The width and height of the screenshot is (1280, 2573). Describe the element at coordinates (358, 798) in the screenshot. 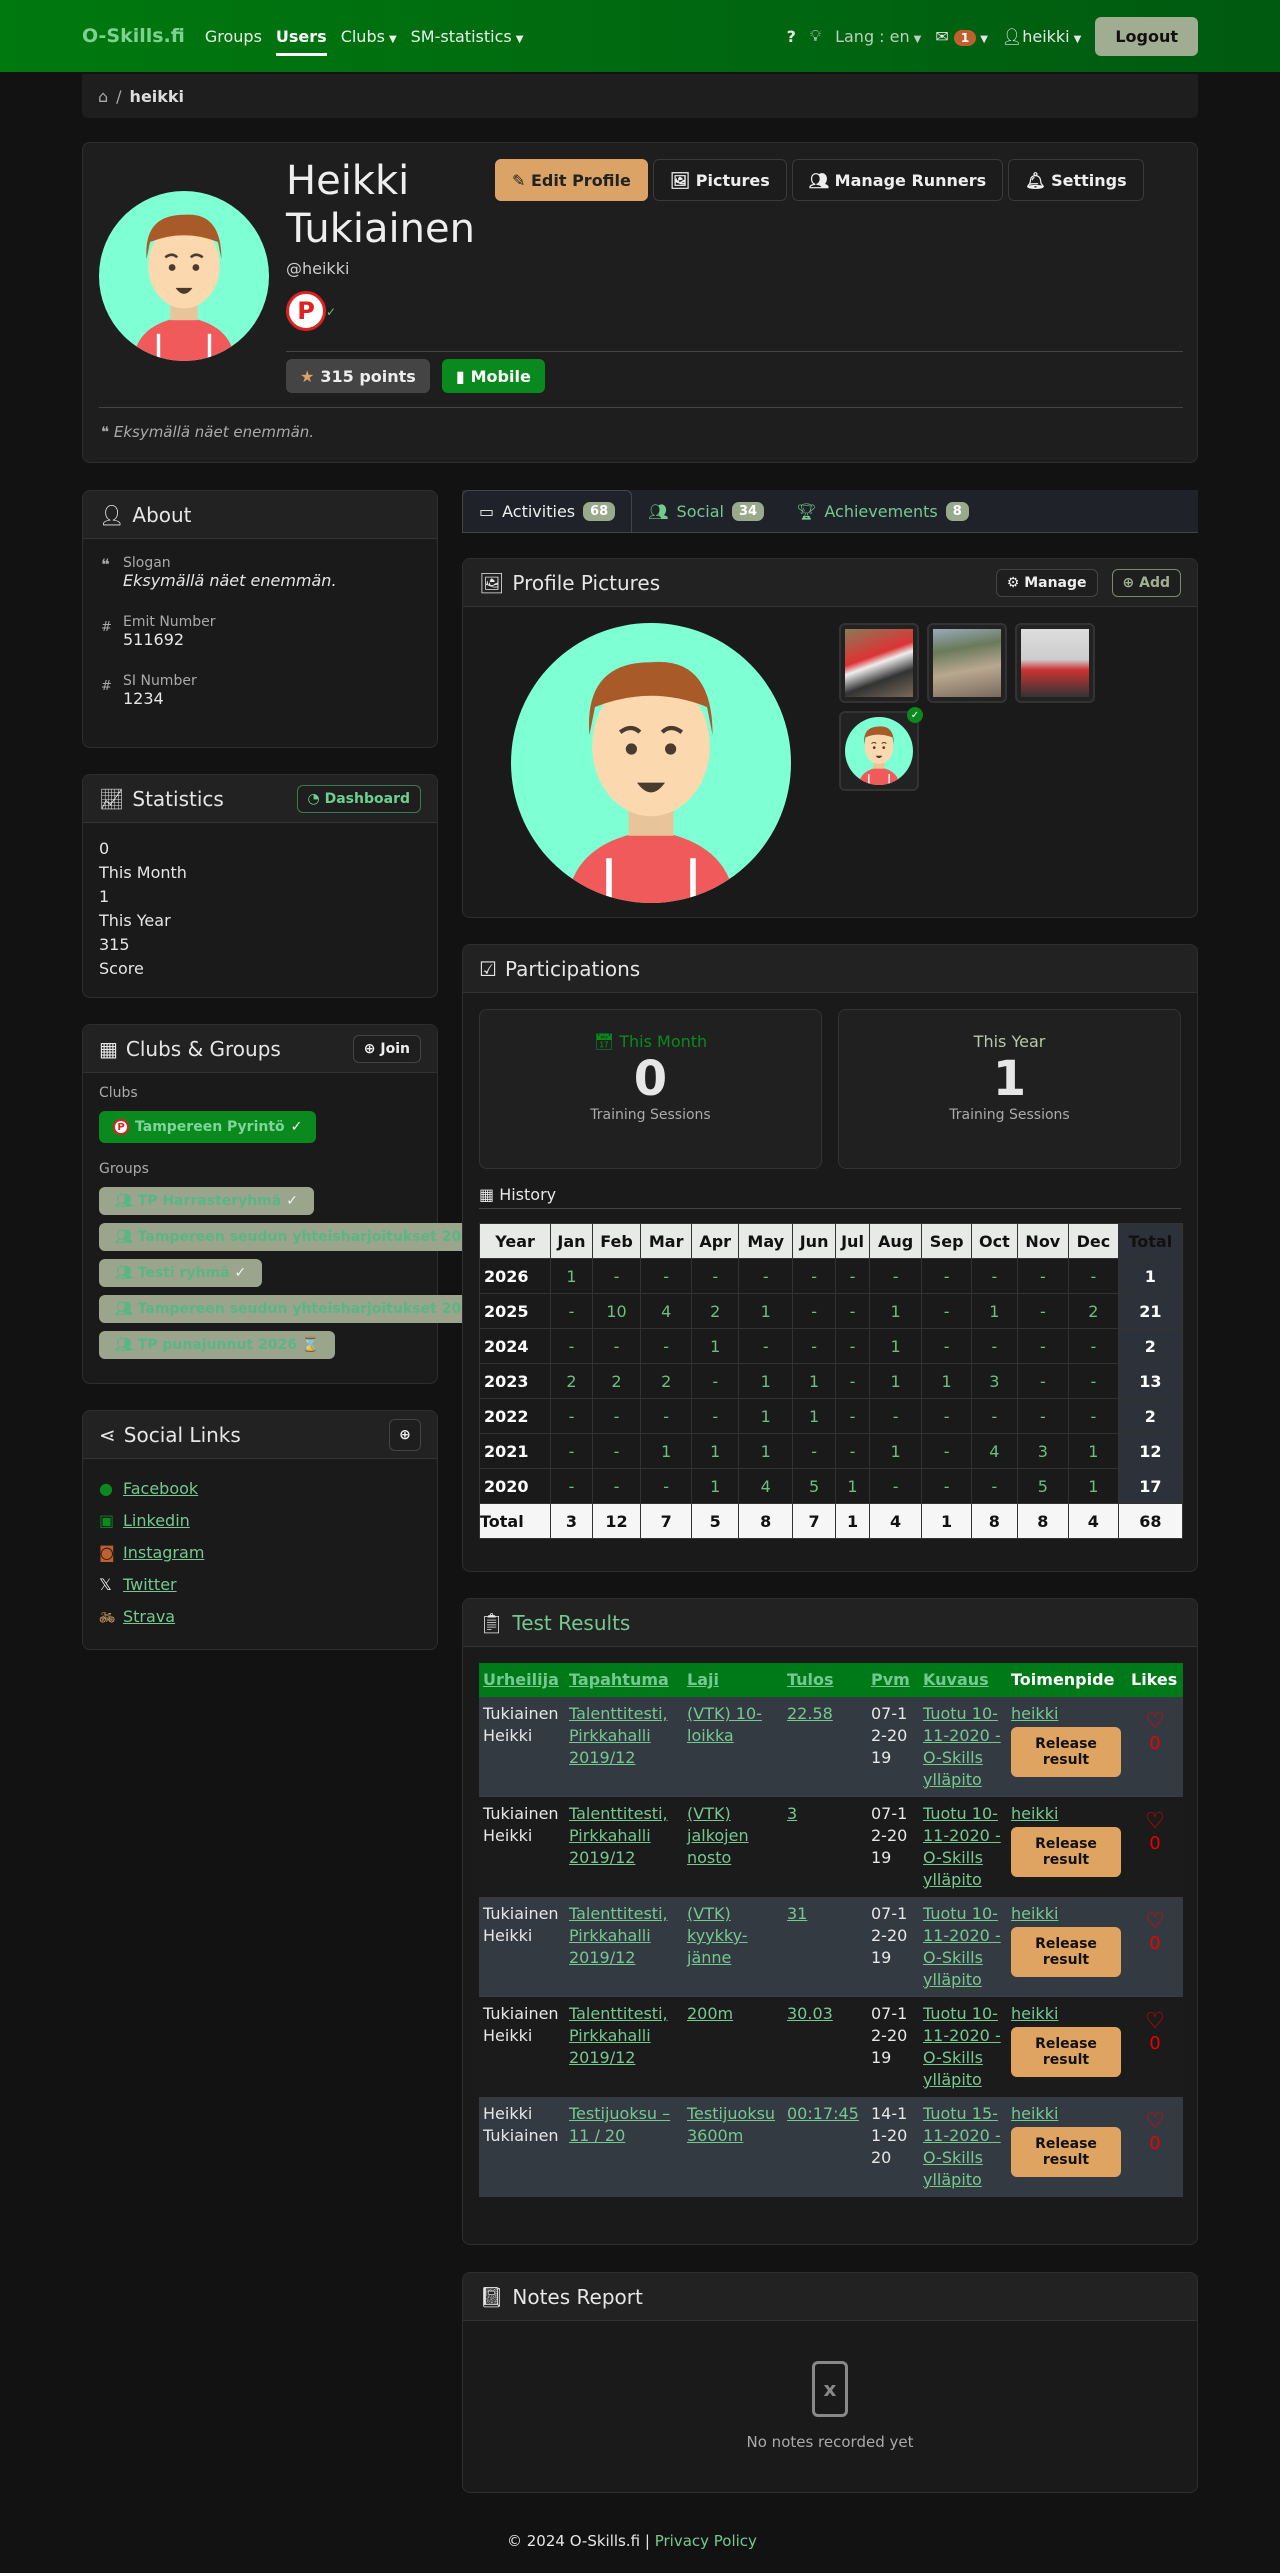

I see `dashboard-button: ◔ Dashboard` at that location.